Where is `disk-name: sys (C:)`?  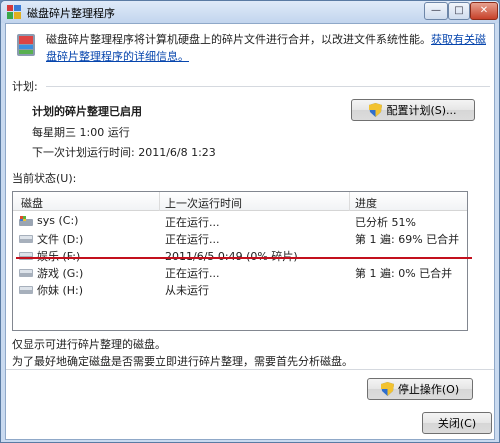
disk-name: sys (C:) is located at coordinates (58, 220).